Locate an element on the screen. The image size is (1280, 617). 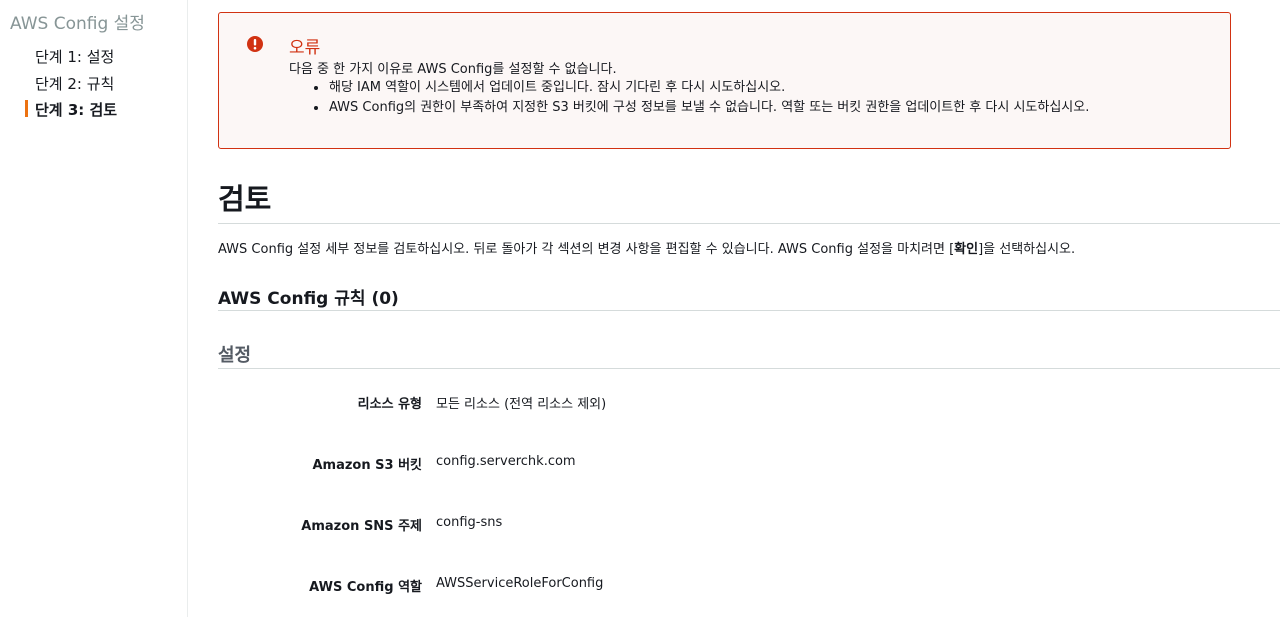
resource-type-value: 모든 리소스 (전역 리소스 제외) is located at coordinates (521, 404).